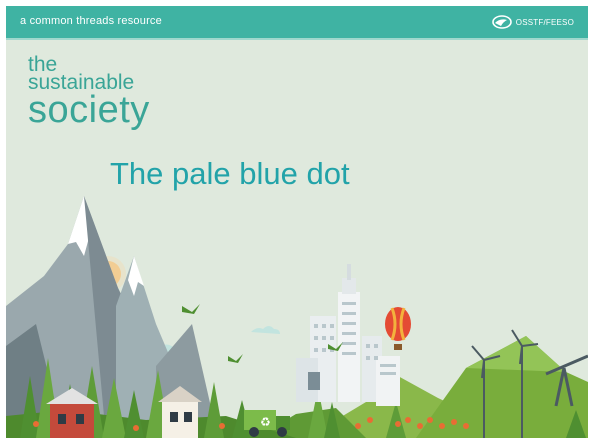 The height and width of the screenshot is (444, 594). I want to click on city-buildings, so click(348, 335).